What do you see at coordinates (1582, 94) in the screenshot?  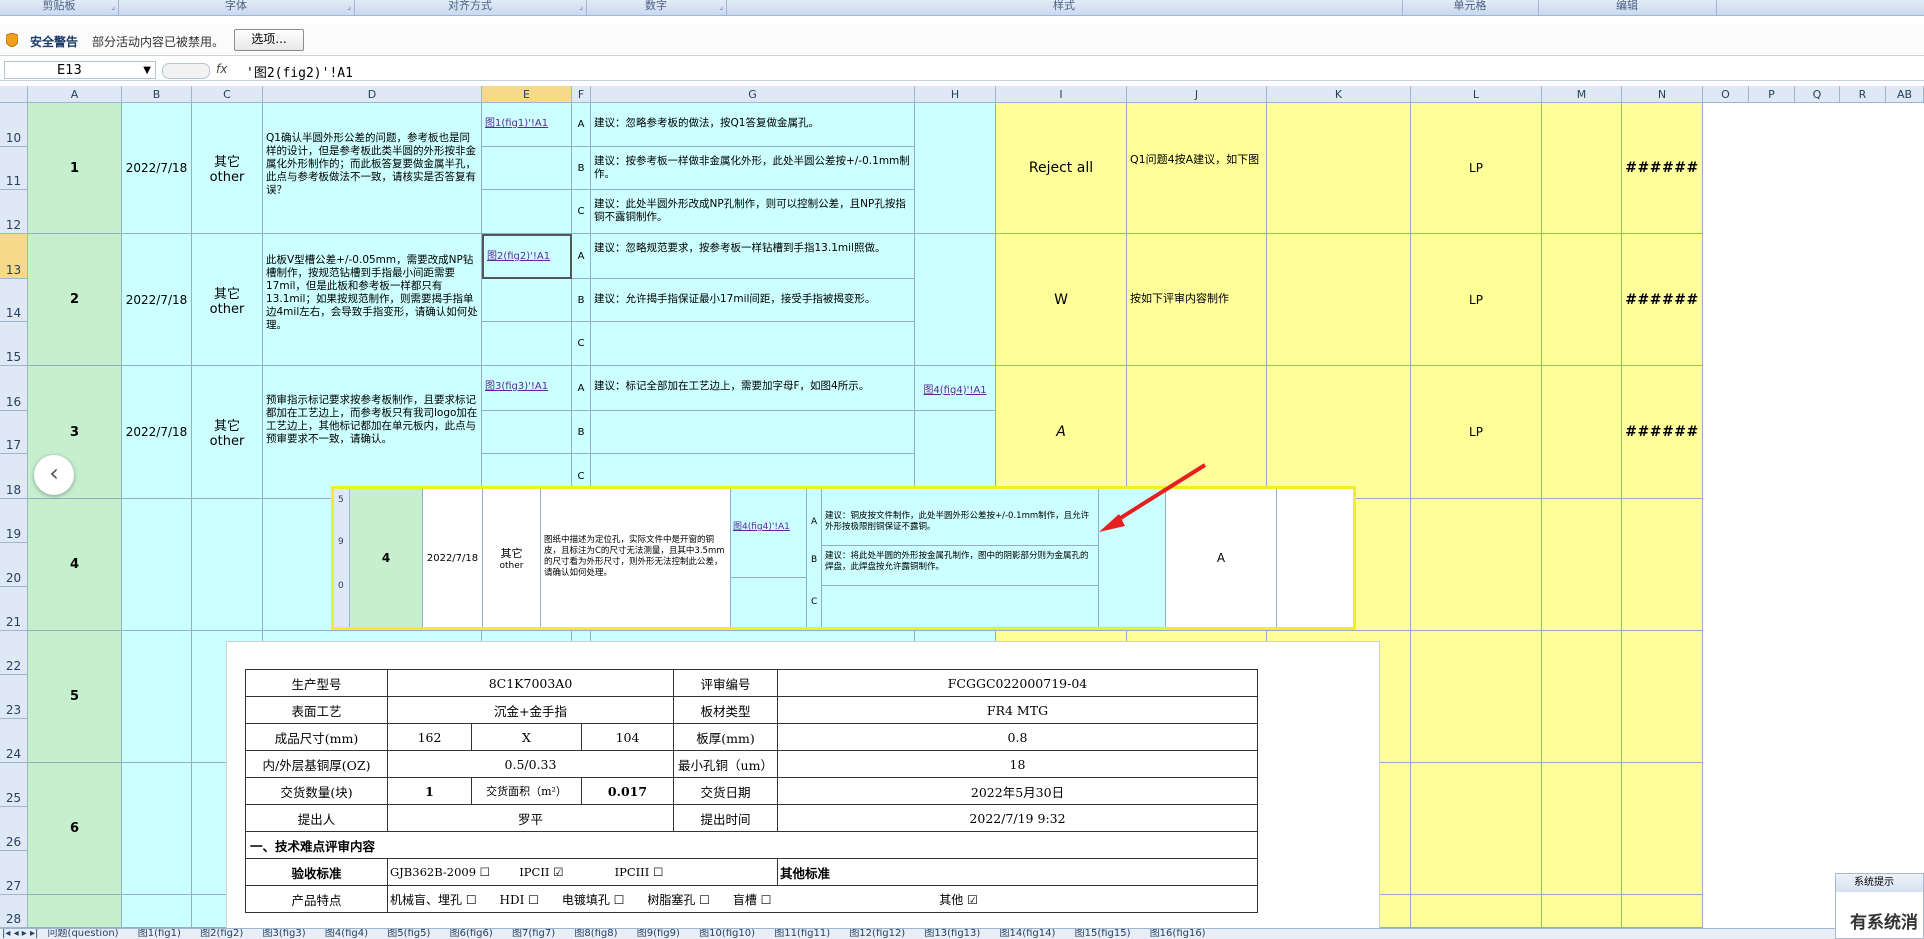 I see `column-header-m: M` at bounding box center [1582, 94].